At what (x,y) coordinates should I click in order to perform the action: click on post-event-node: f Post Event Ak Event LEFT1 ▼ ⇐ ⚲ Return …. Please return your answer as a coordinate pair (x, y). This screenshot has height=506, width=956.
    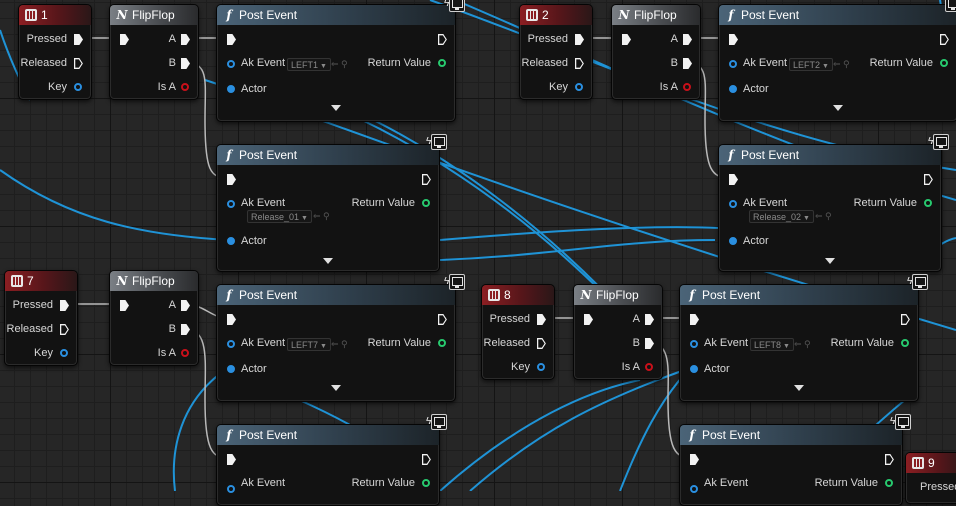
    Looking at the image, I should click on (336, 63).